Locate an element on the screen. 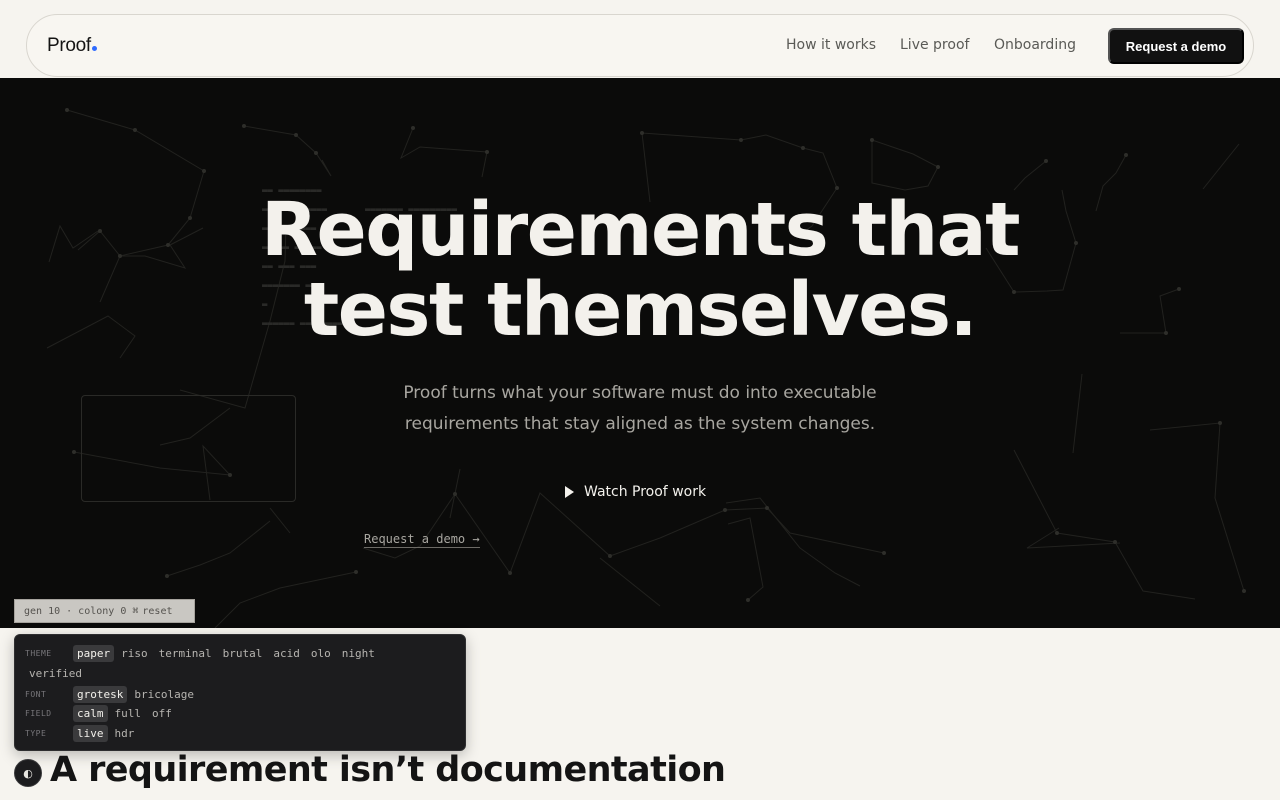 The width and height of the screenshot is (1280, 800). watch-proof-work-button: Watch Proof work is located at coordinates (635, 492).